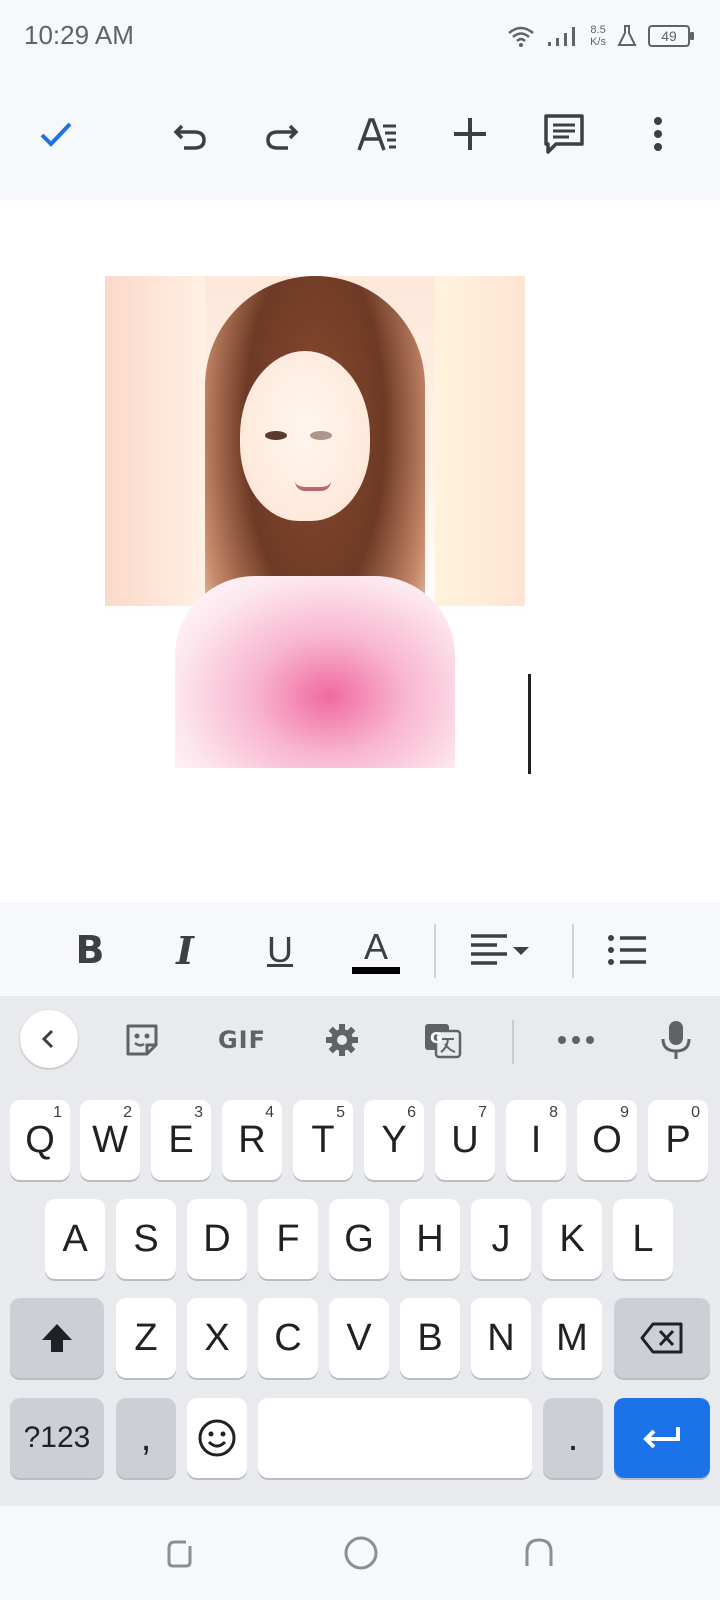 The width and height of the screenshot is (720, 1600). Describe the element at coordinates (252, 1140) in the screenshot. I see `key-r: R4` at that location.